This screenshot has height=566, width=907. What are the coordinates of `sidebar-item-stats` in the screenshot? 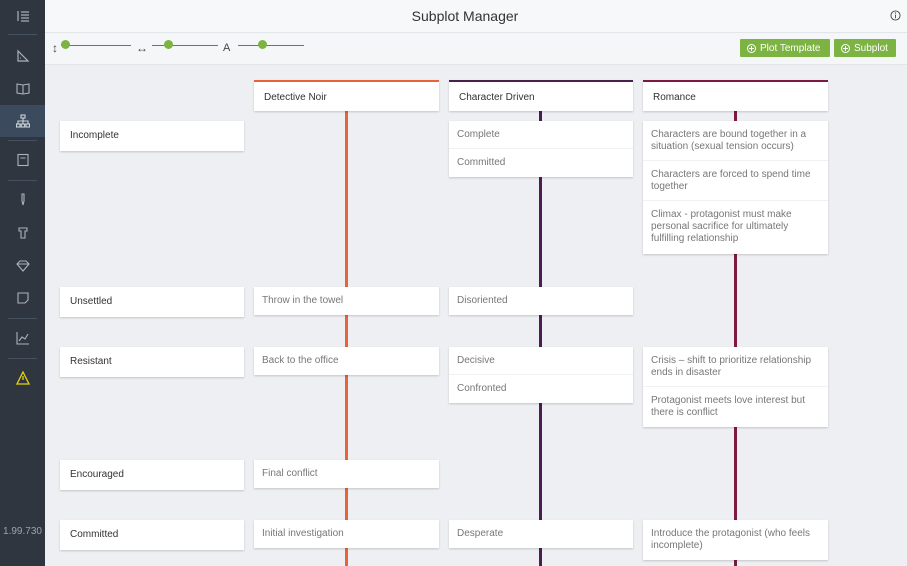 It's located at (22, 338).